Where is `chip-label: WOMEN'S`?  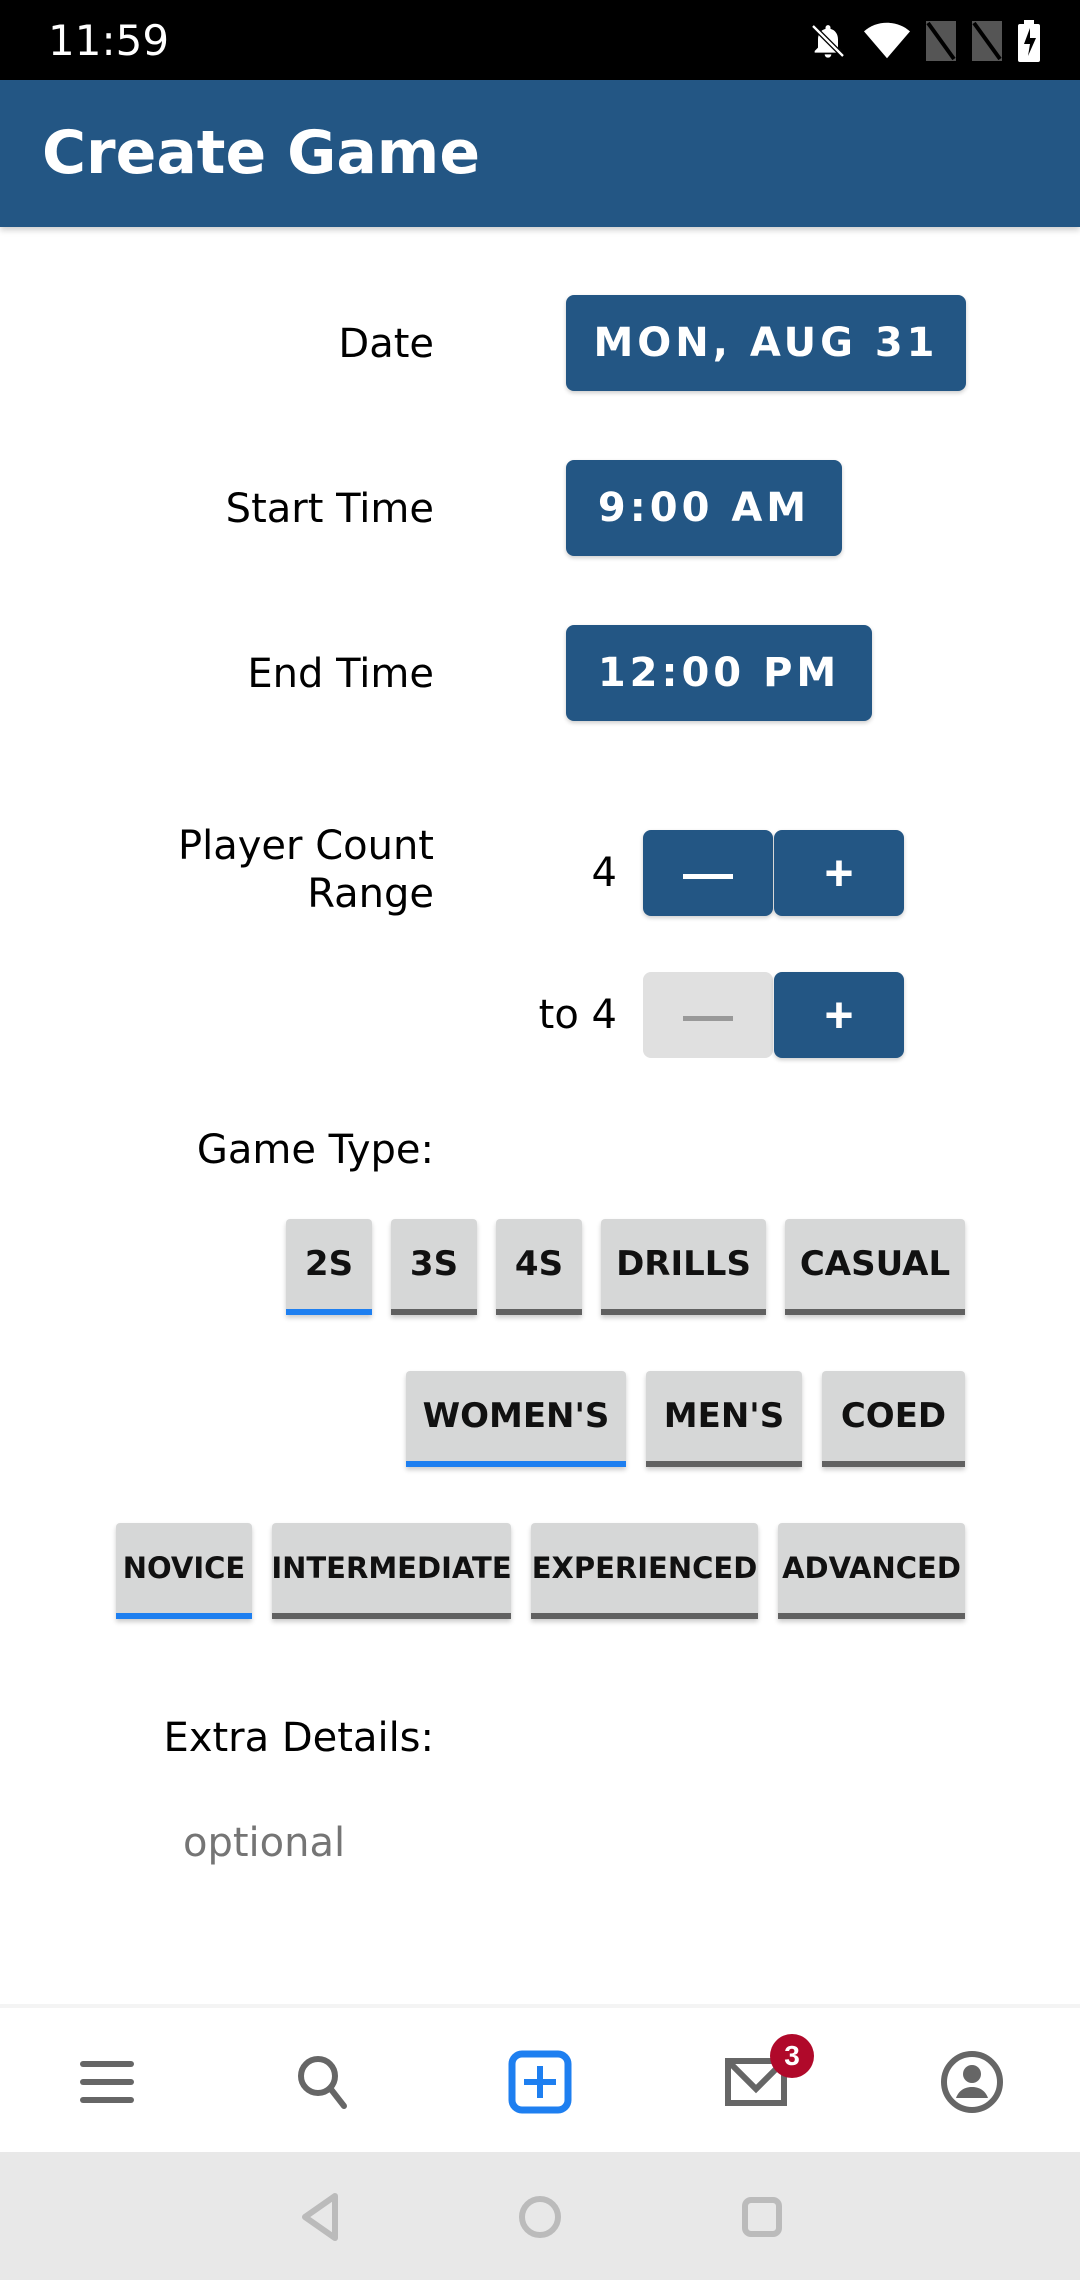
chip-label: WOMEN'S is located at coordinates (516, 1416).